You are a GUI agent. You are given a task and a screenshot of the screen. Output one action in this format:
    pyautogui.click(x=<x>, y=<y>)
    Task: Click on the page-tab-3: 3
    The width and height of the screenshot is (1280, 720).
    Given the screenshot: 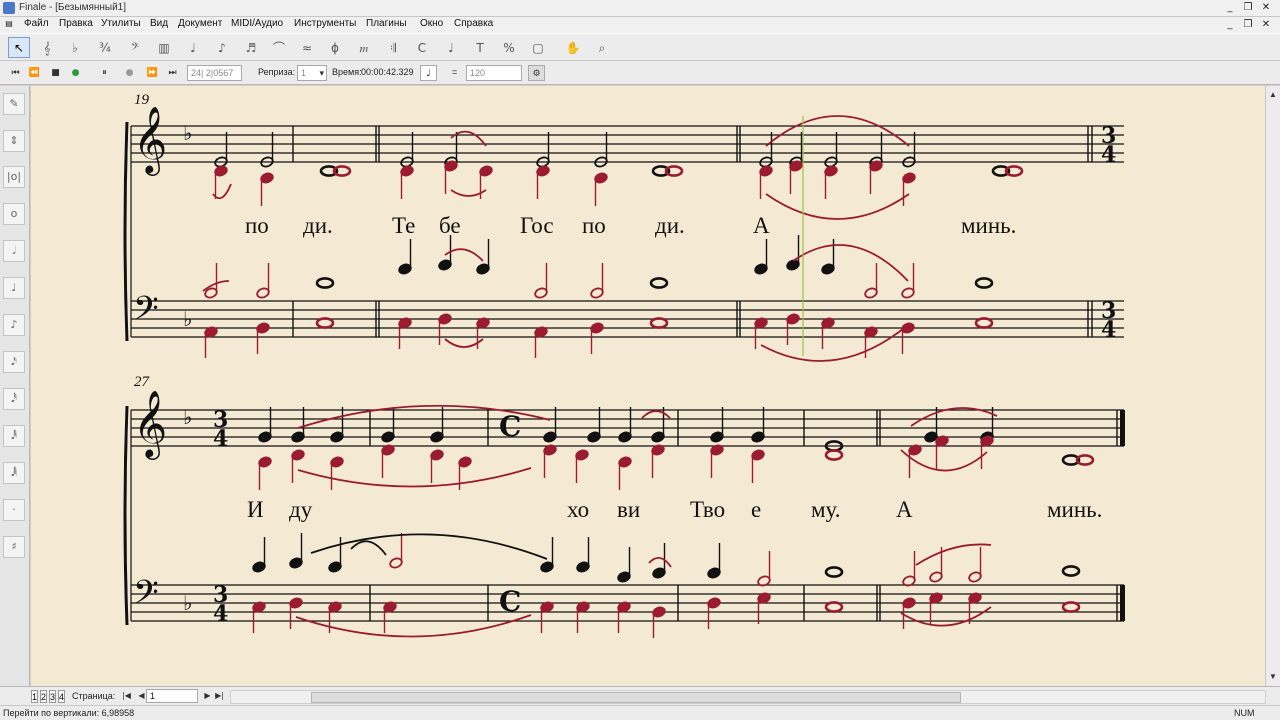 What is the action you would take?
    pyautogui.click(x=52, y=696)
    